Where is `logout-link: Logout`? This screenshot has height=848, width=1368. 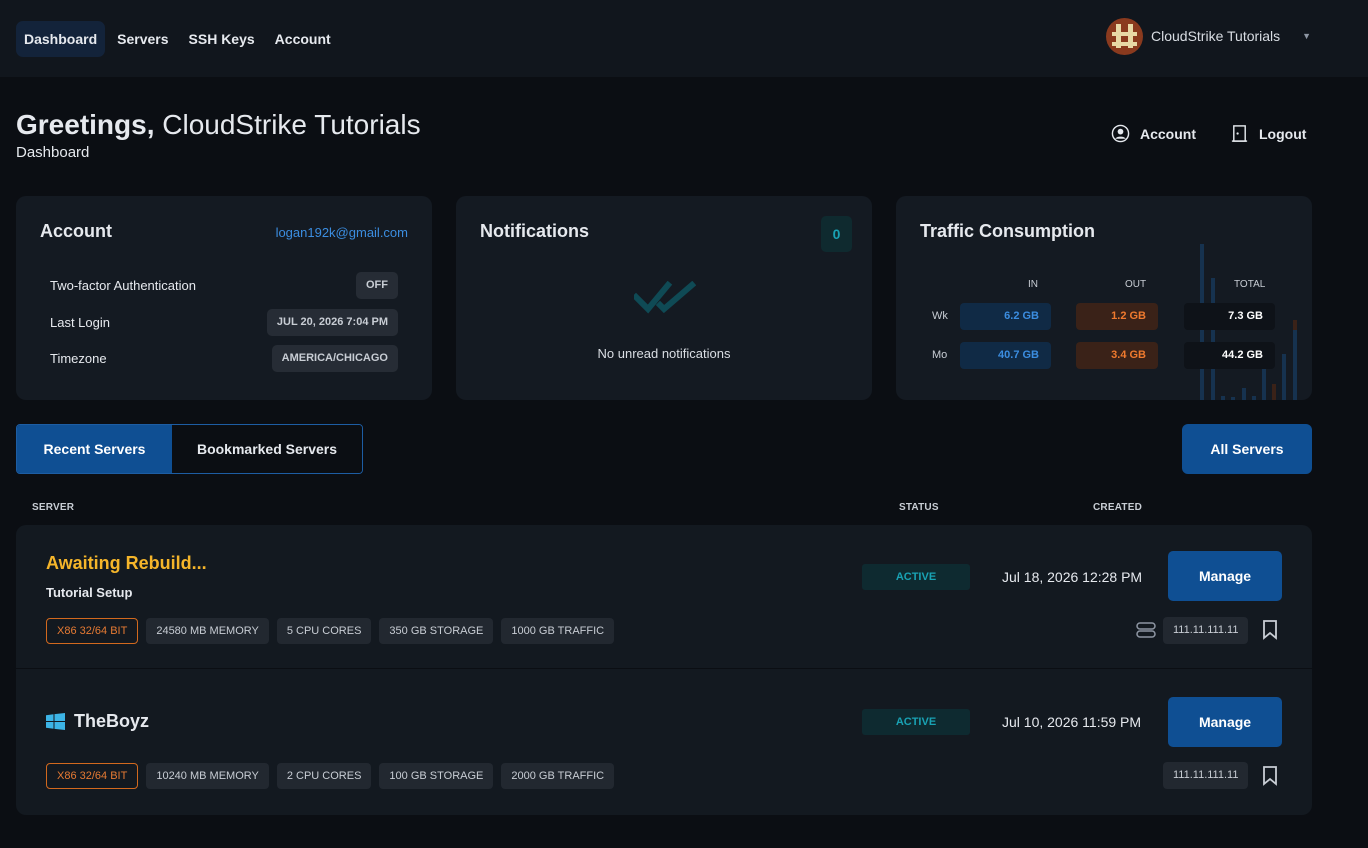 logout-link: Logout is located at coordinates (1268, 133).